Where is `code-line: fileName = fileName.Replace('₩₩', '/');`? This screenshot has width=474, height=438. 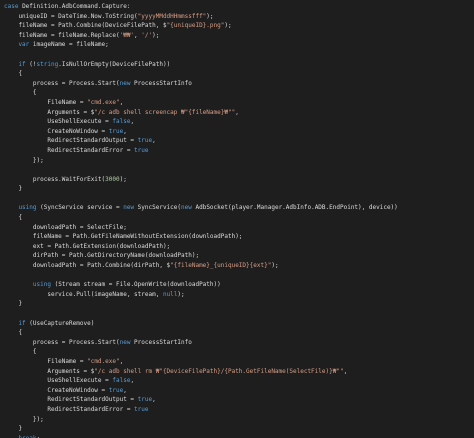
code-line: fileName = fileName.Replace('₩₩', '/'); is located at coordinates (239, 36).